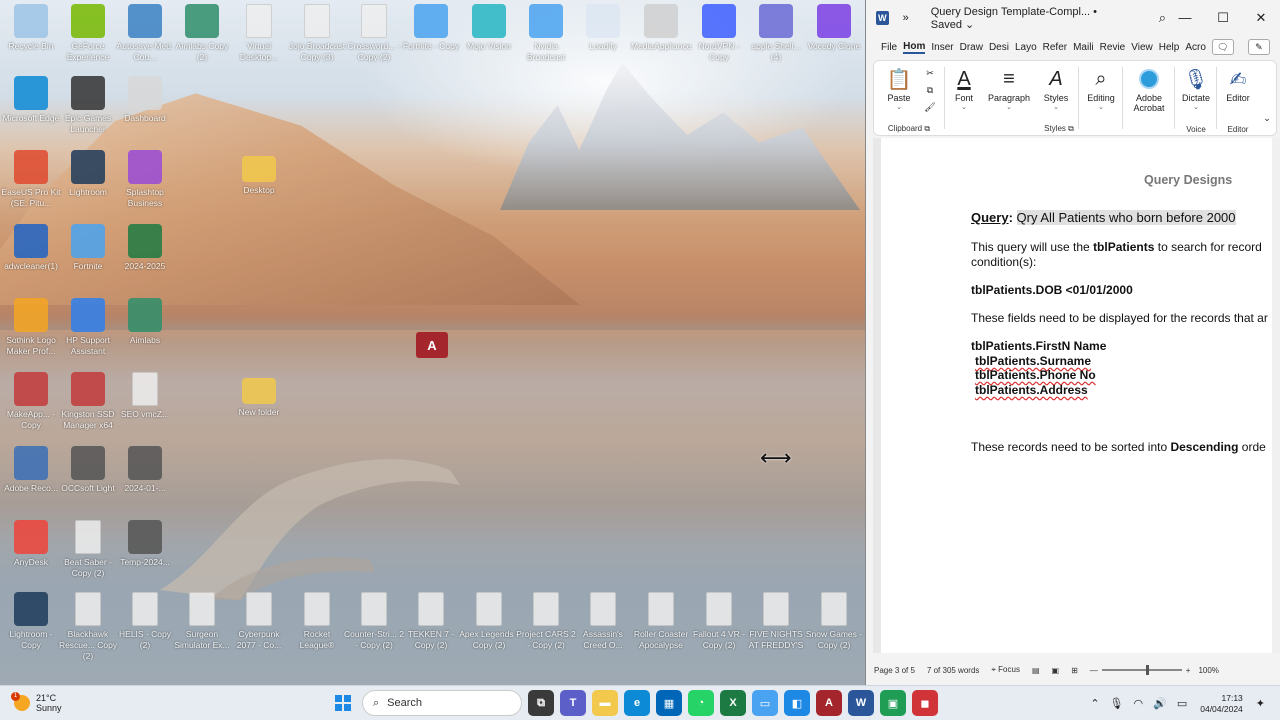  What do you see at coordinates (1169, 47) in the screenshot?
I see `menu-tab: Help` at bounding box center [1169, 47].